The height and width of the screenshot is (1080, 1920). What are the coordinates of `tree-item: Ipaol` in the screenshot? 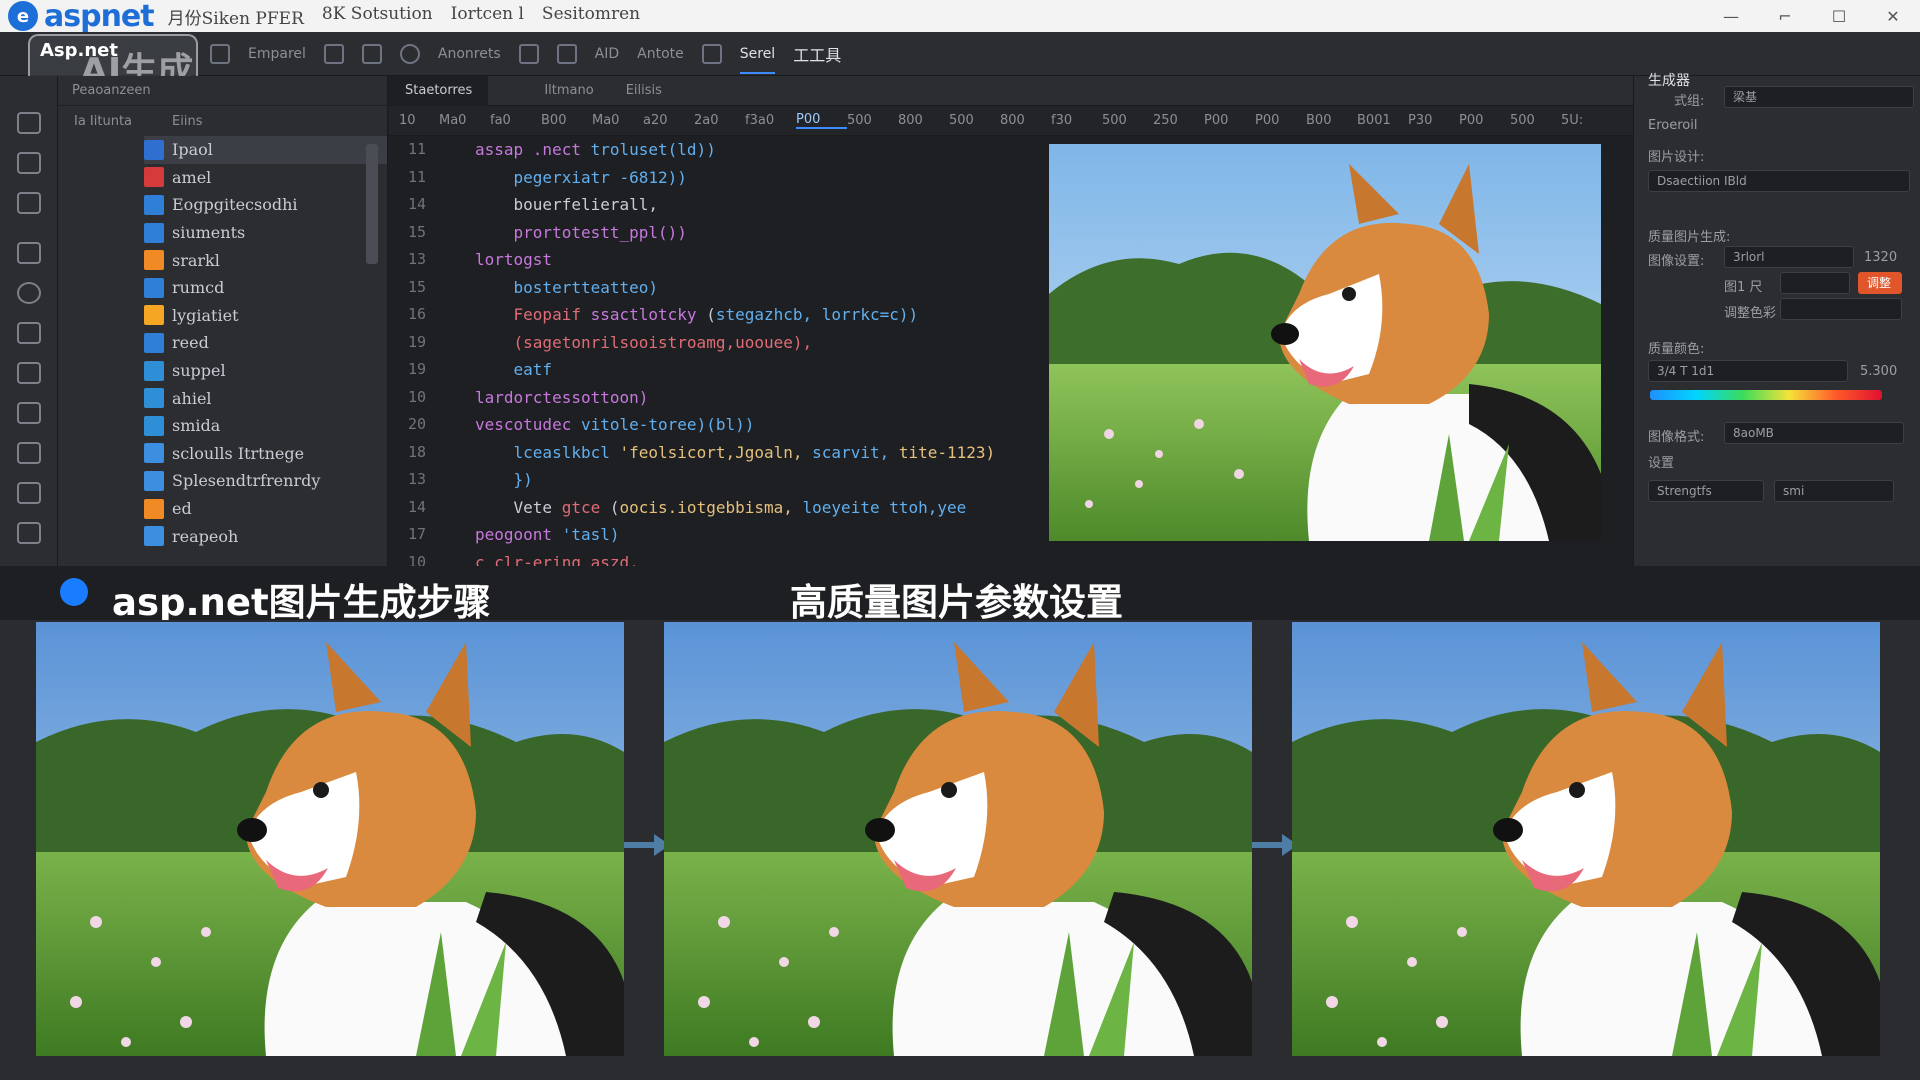 It's located at (265, 150).